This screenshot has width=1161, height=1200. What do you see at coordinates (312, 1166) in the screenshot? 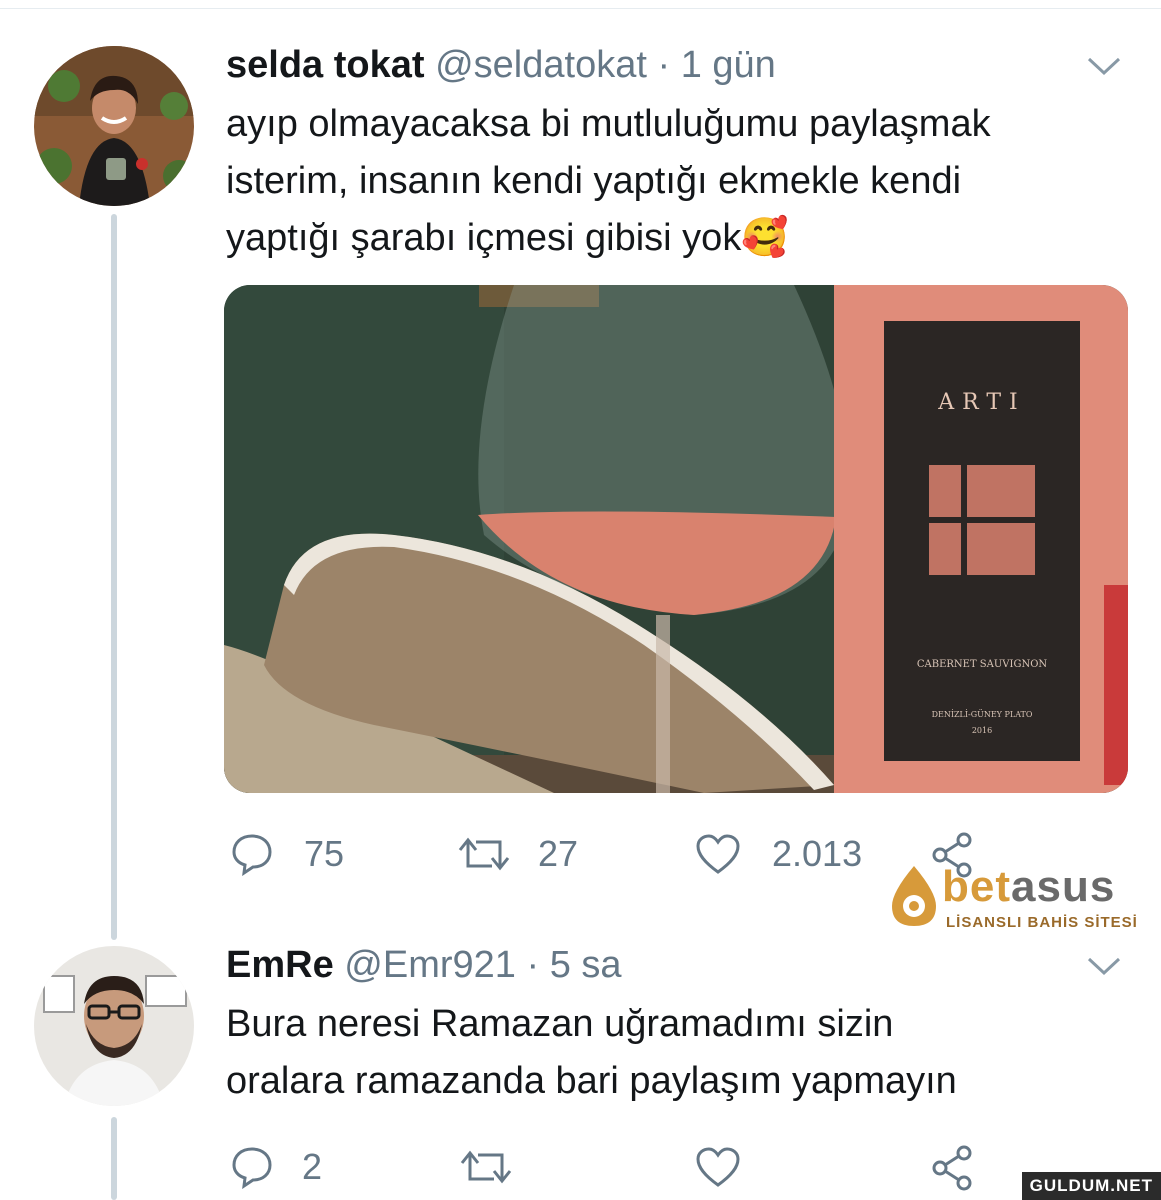
I see `reply-count: 2` at bounding box center [312, 1166].